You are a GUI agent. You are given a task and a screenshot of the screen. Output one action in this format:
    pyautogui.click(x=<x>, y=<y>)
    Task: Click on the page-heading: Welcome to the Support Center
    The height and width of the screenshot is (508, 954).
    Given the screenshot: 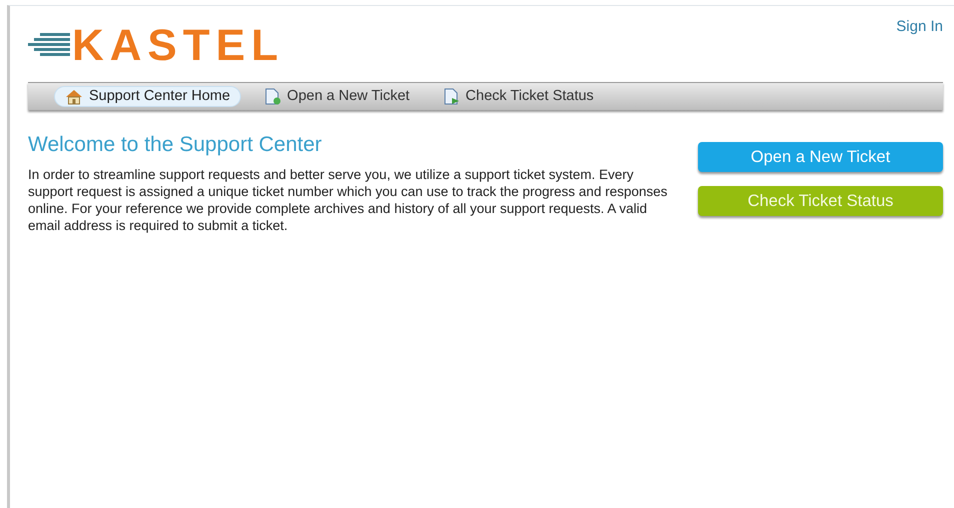 What is the action you would take?
    pyautogui.click(x=175, y=145)
    